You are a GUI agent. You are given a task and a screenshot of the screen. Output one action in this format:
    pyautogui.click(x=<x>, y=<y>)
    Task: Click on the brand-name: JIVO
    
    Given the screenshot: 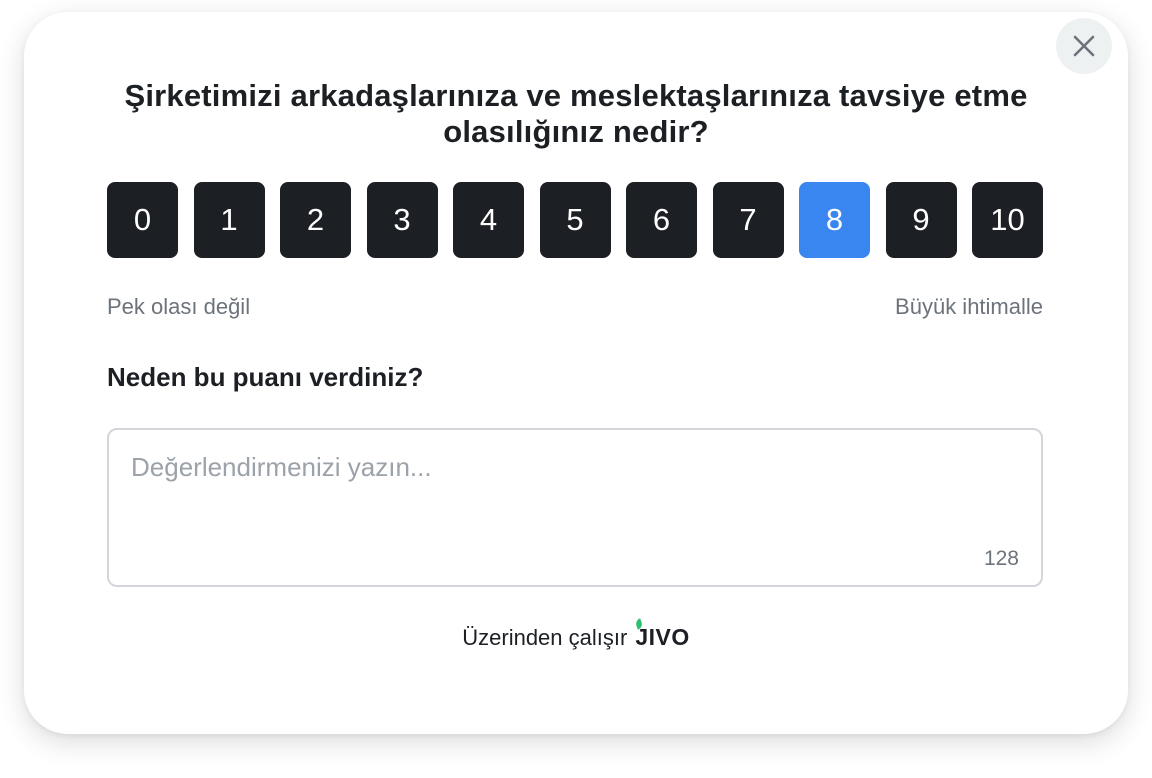 What is the action you would take?
    pyautogui.click(x=662, y=637)
    